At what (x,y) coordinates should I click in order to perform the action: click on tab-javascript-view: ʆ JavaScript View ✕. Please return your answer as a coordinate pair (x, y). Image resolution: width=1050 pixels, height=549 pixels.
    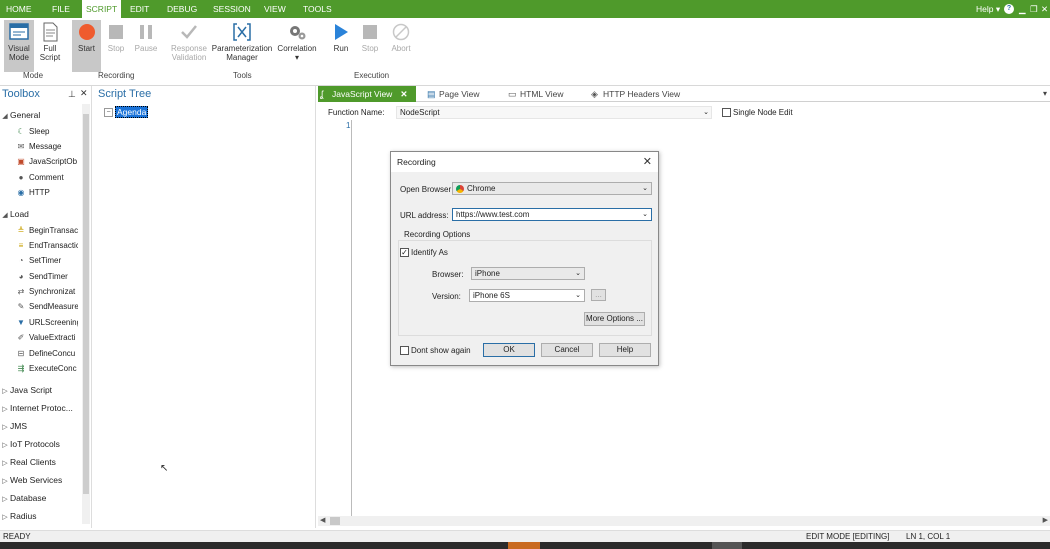
    Looking at the image, I should click on (367, 94).